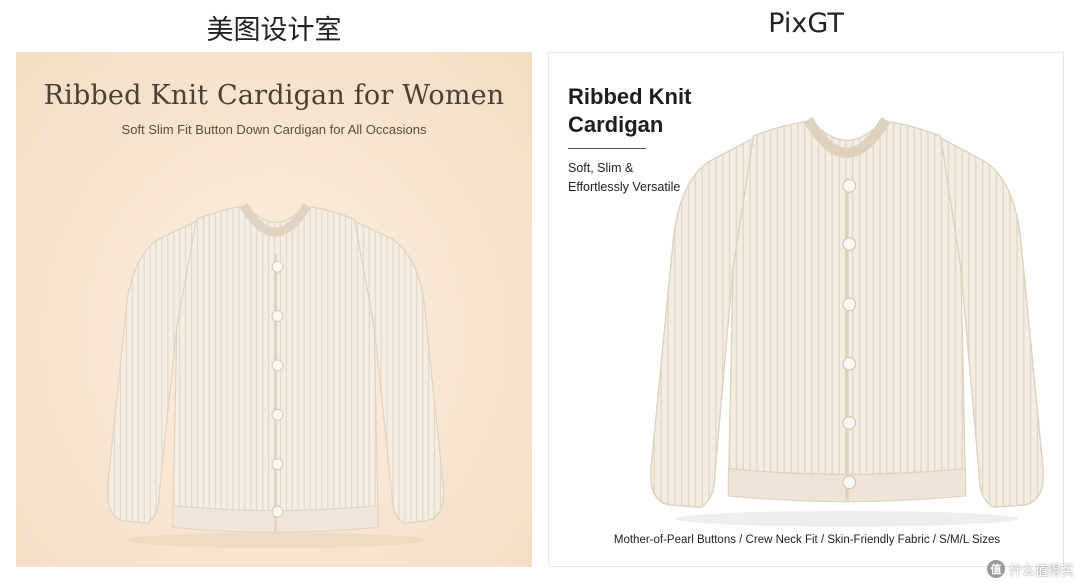 This screenshot has height=583, width=1080. Describe the element at coordinates (995, 569) in the screenshot. I see `smzdm-logo-icon: 值` at that location.